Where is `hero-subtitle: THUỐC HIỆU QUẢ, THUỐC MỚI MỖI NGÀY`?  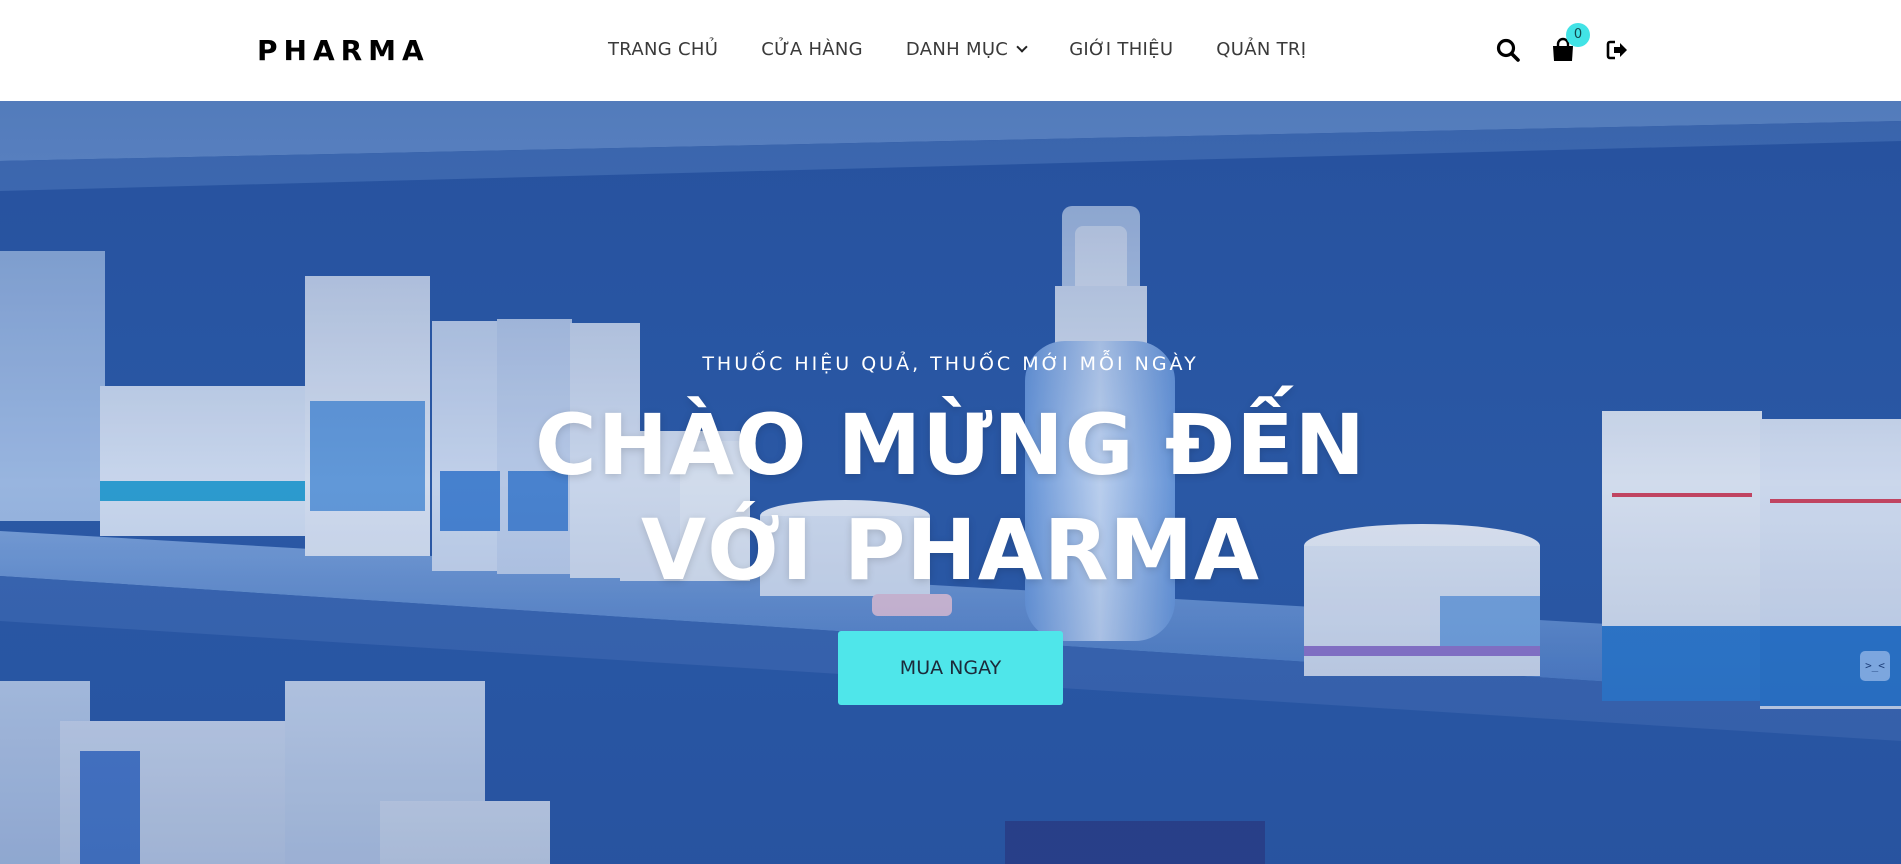 hero-subtitle: THUỐC HIỆU QUẢ, THUỐC MỚI MỖI NGÀY is located at coordinates (950, 364).